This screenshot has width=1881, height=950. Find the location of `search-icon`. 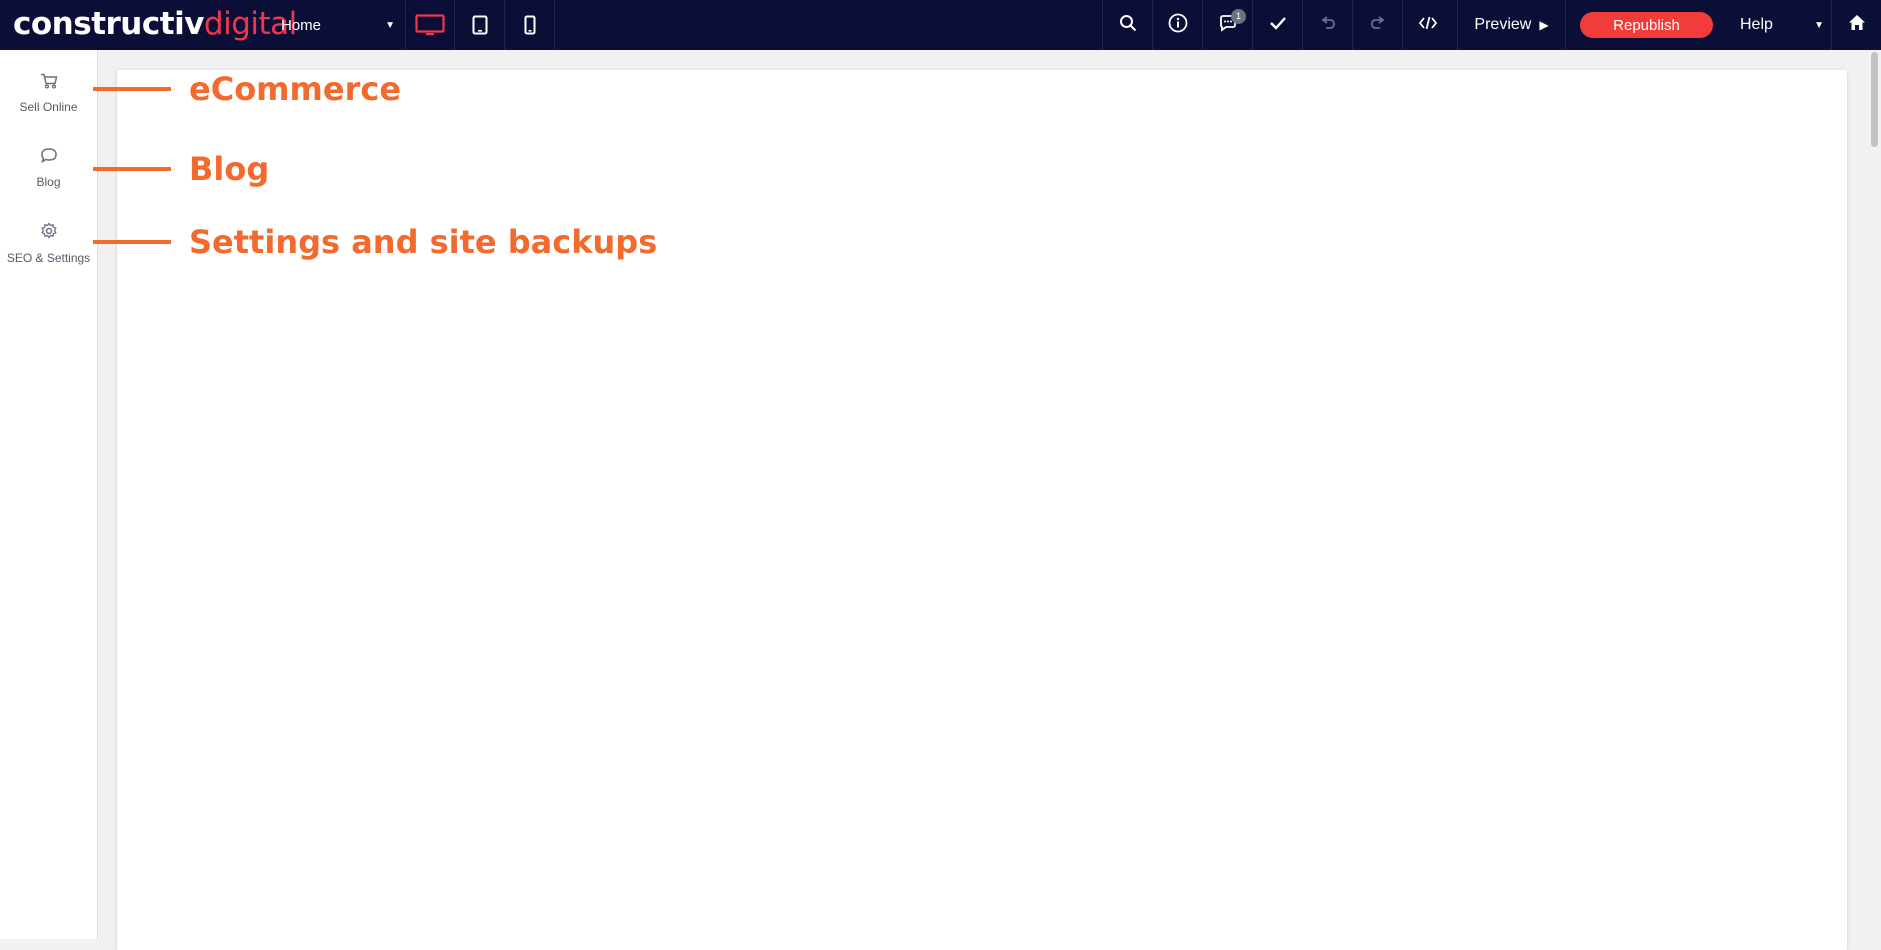

search-icon is located at coordinates (1128, 25).